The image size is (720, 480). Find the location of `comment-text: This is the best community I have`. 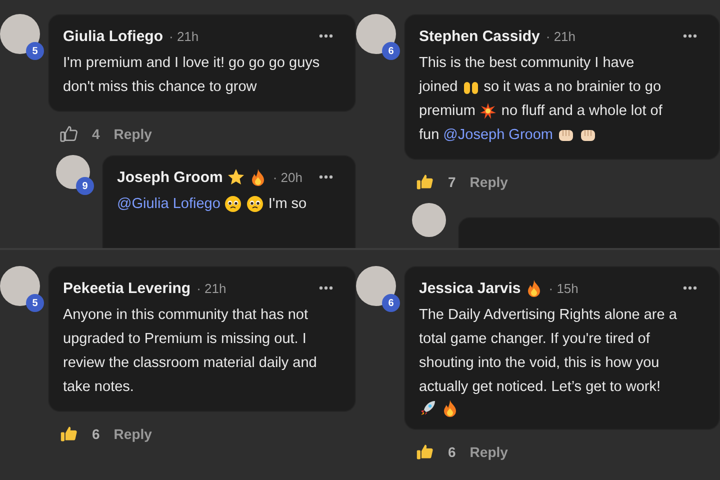

comment-text: This is the best community I have is located at coordinates (526, 63).